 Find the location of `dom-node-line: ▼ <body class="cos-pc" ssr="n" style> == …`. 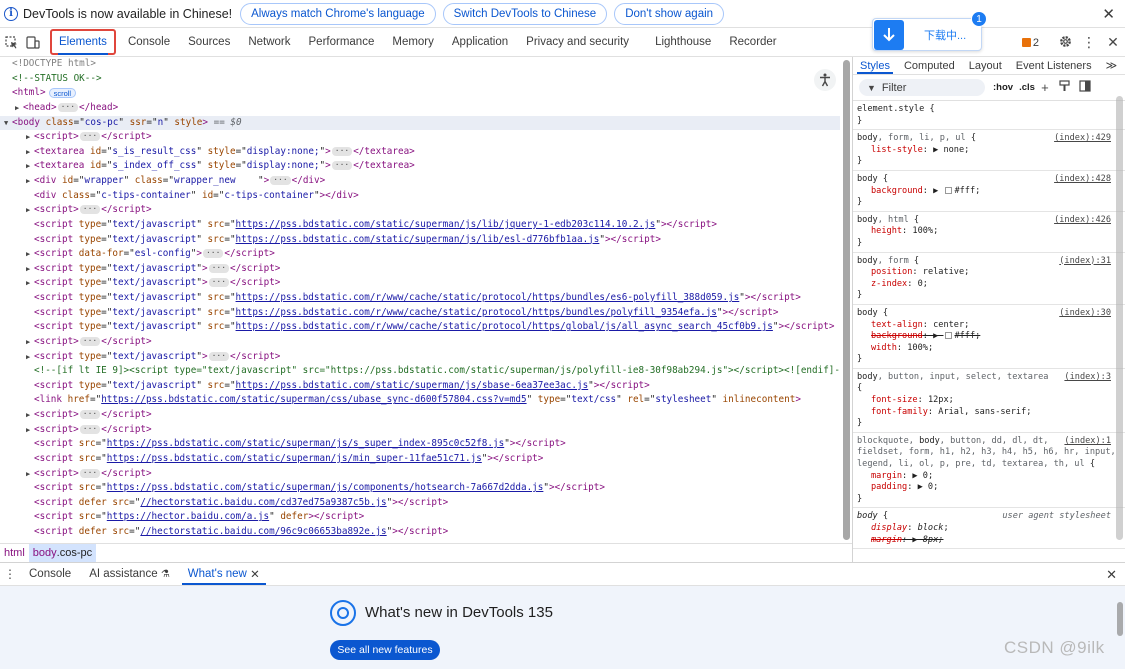

dom-node-line: ▼ <body class="cos-pc" ssr="n" style> == … is located at coordinates (420, 123).